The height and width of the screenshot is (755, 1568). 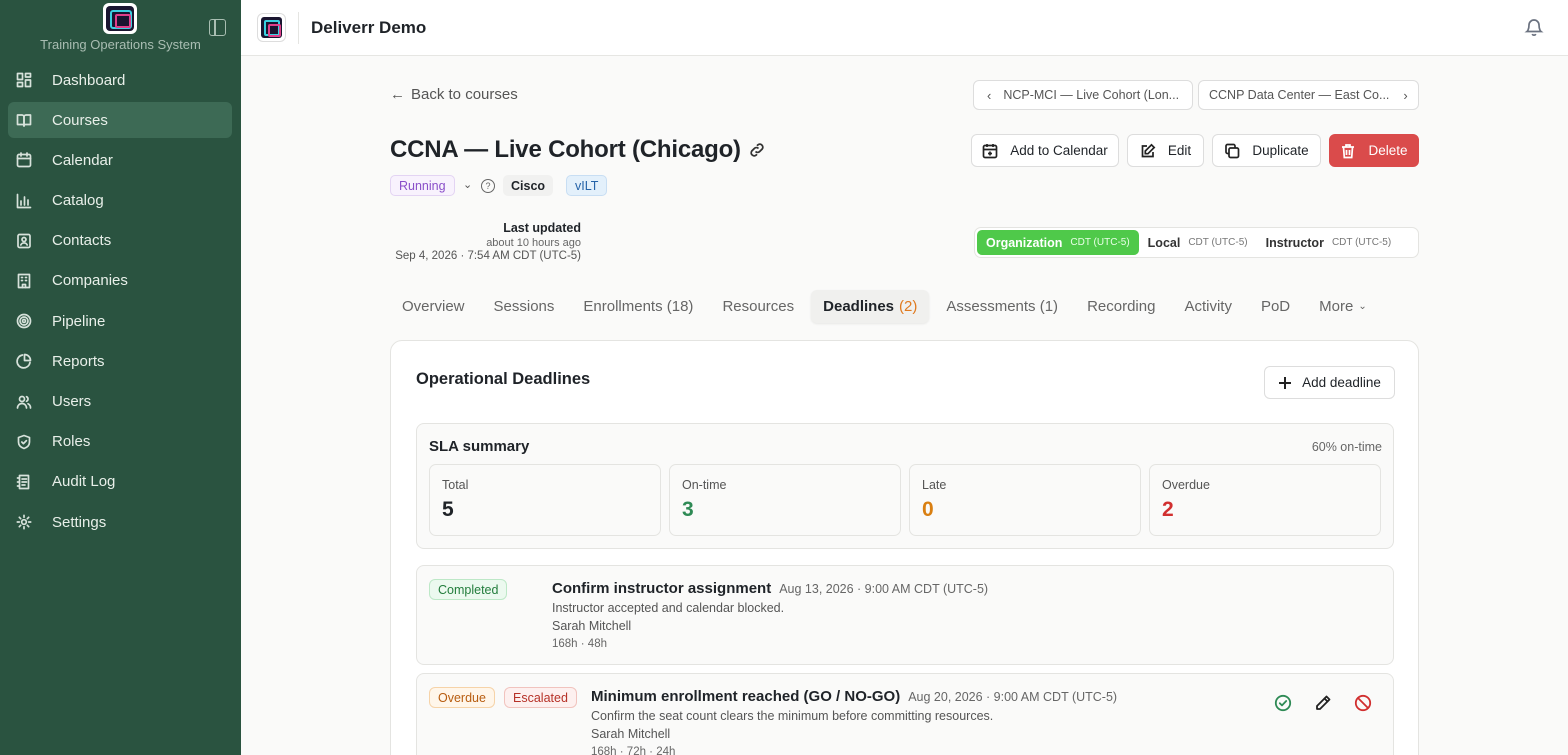 What do you see at coordinates (448, 509) in the screenshot?
I see `stat-value: 5` at bounding box center [448, 509].